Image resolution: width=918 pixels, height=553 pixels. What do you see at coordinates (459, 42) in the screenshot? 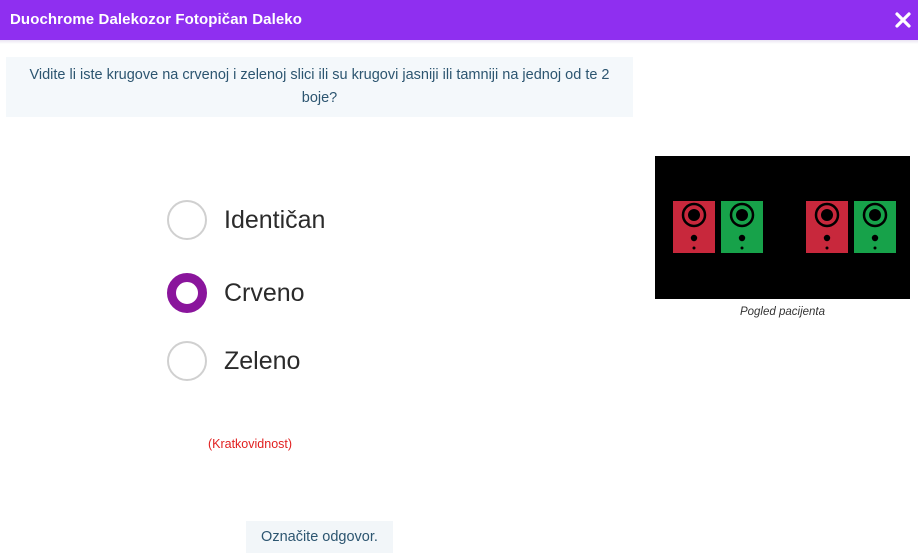
I see `title-bar-shadow` at bounding box center [459, 42].